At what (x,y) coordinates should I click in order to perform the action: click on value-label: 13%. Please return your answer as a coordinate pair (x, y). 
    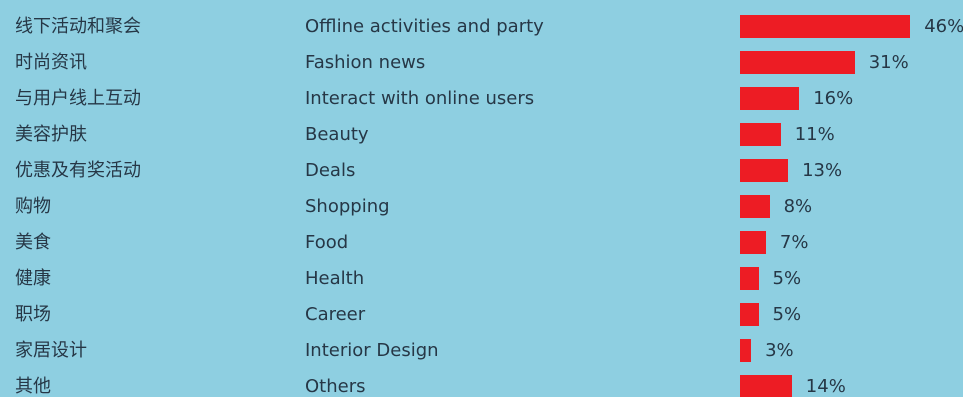
    Looking at the image, I should click on (822, 170).